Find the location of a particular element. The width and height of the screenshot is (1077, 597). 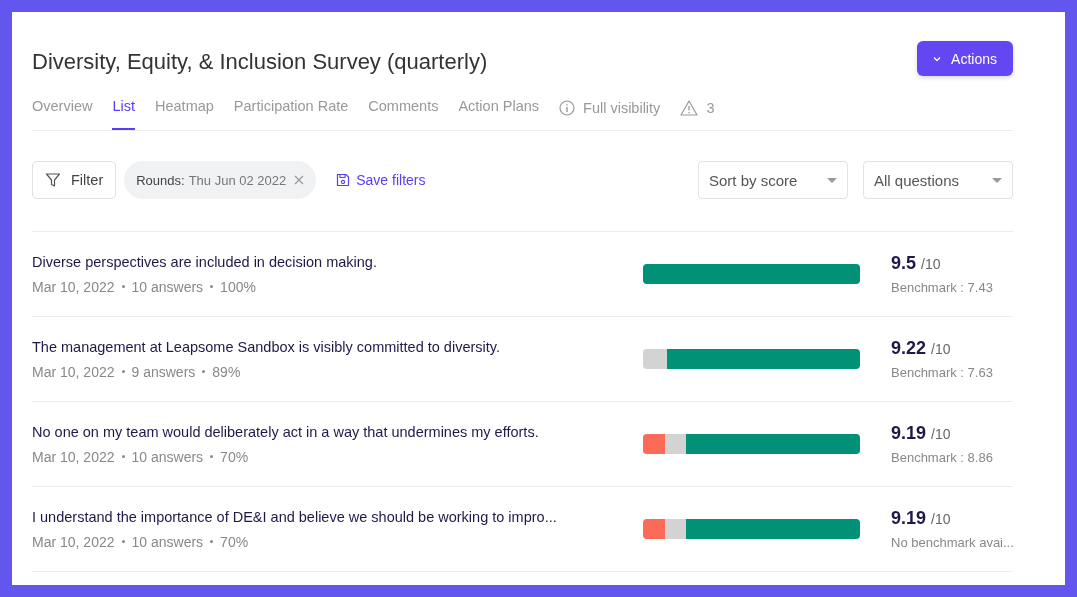

close-icon is located at coordinates (299, 180).